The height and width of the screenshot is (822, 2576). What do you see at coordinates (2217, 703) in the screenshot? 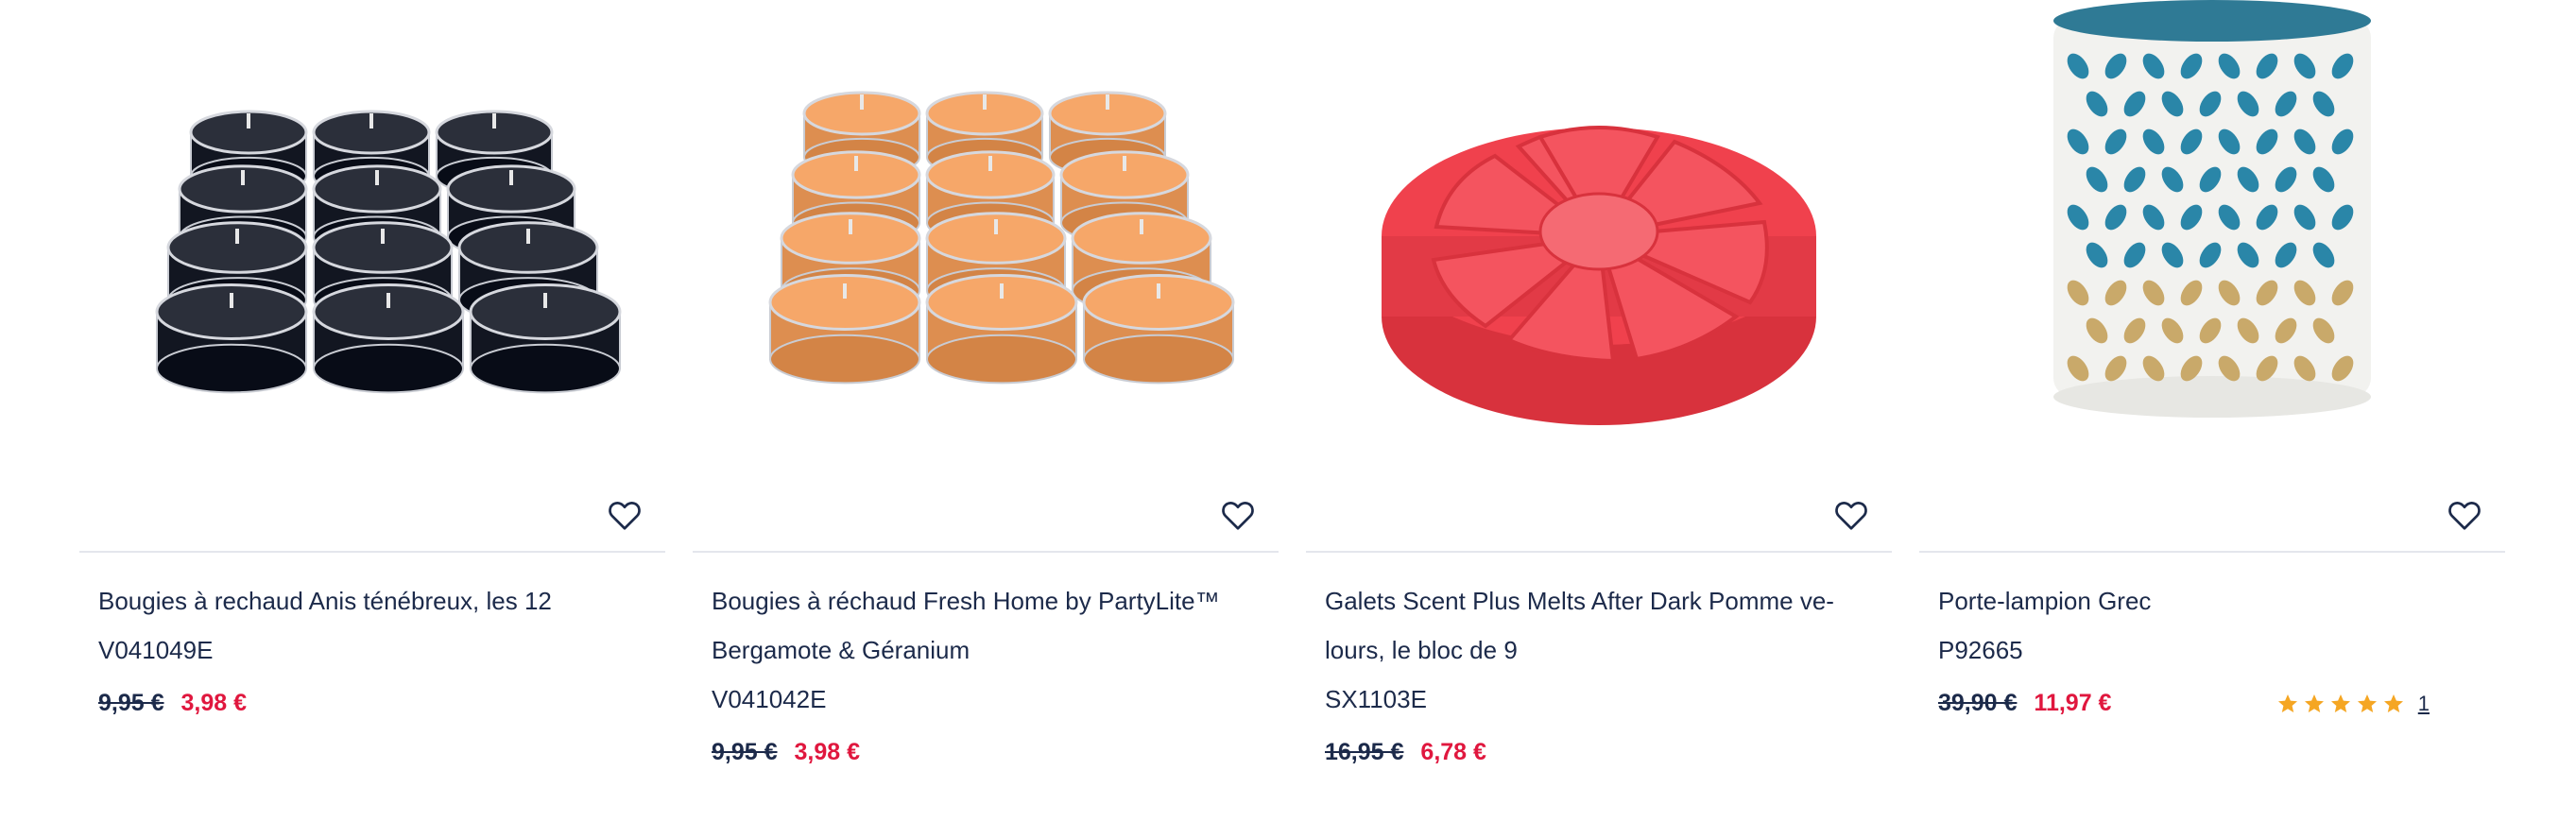
I see `price-row: 39,90 € 11,97 € 1` at bounding box center [2217, 703].